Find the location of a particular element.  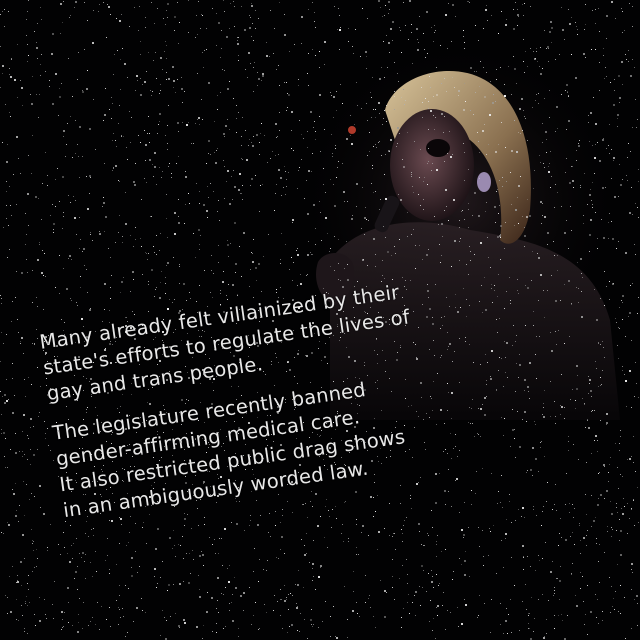

earring-shape is located at coordinates (484, 182).